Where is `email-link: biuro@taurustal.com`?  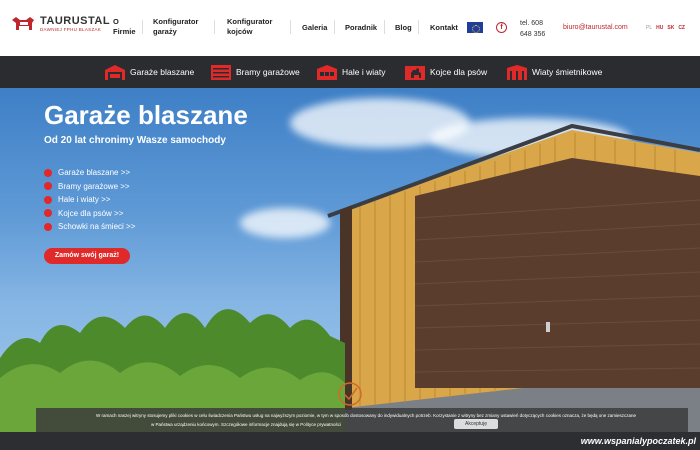
email-link: biuro@taurustal.com is located at coordinates (595, 27).